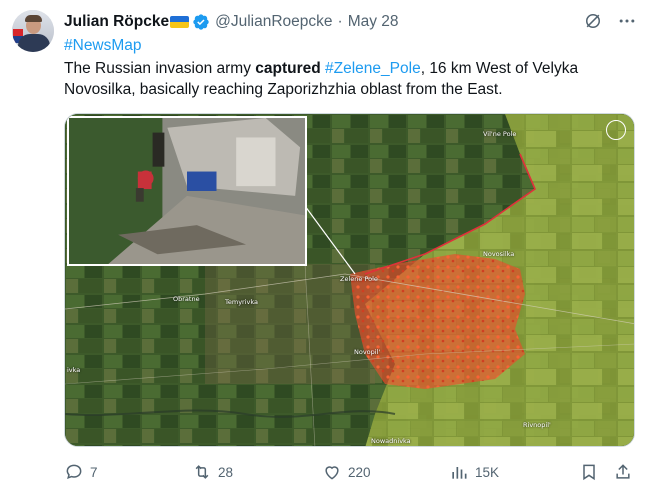  I want to click on map-label-vilne-pole: Vil'ne Pole, so click(500, 134).